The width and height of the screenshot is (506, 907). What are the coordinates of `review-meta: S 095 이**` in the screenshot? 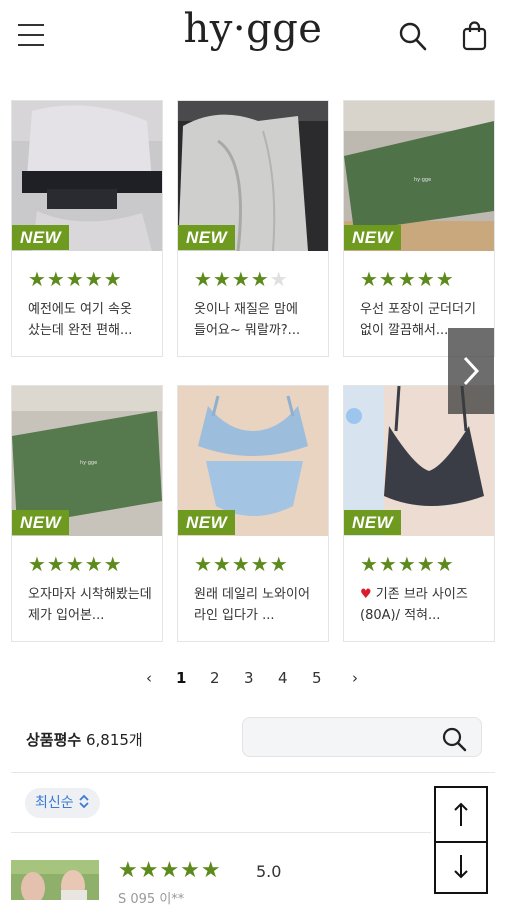 It's located at (151, 899).